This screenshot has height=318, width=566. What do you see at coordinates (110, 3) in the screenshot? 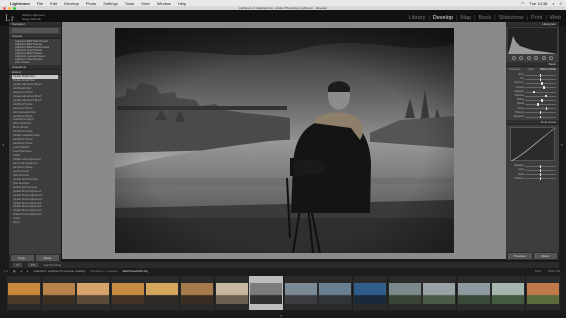
I see `menu-settings: Settings` at bounding box center [110, 3].